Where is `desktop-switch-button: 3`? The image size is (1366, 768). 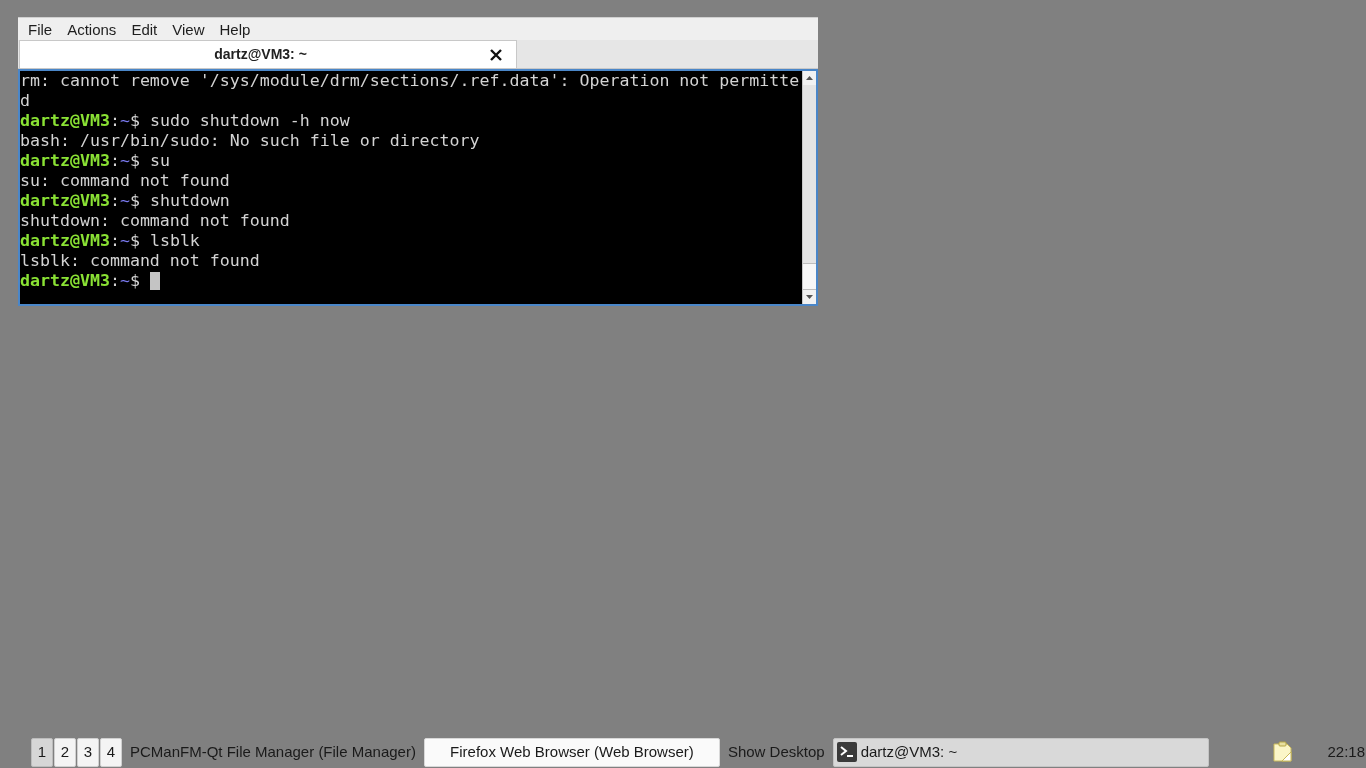
desktop-switch-button: 3 is located at coordinates (88, 752).